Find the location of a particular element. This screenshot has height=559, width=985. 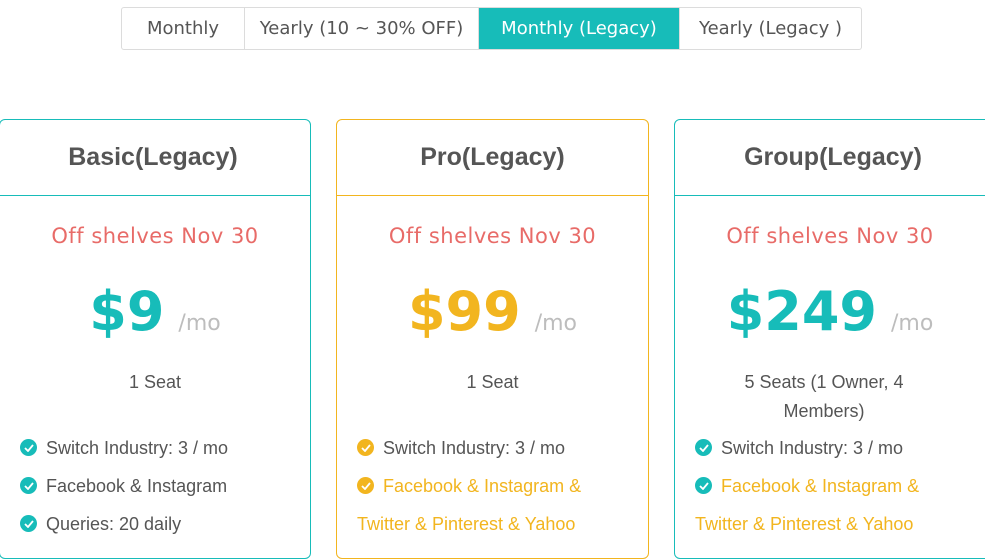

feature-item: Queries: 20 daily is located at coordinates (160, 524).